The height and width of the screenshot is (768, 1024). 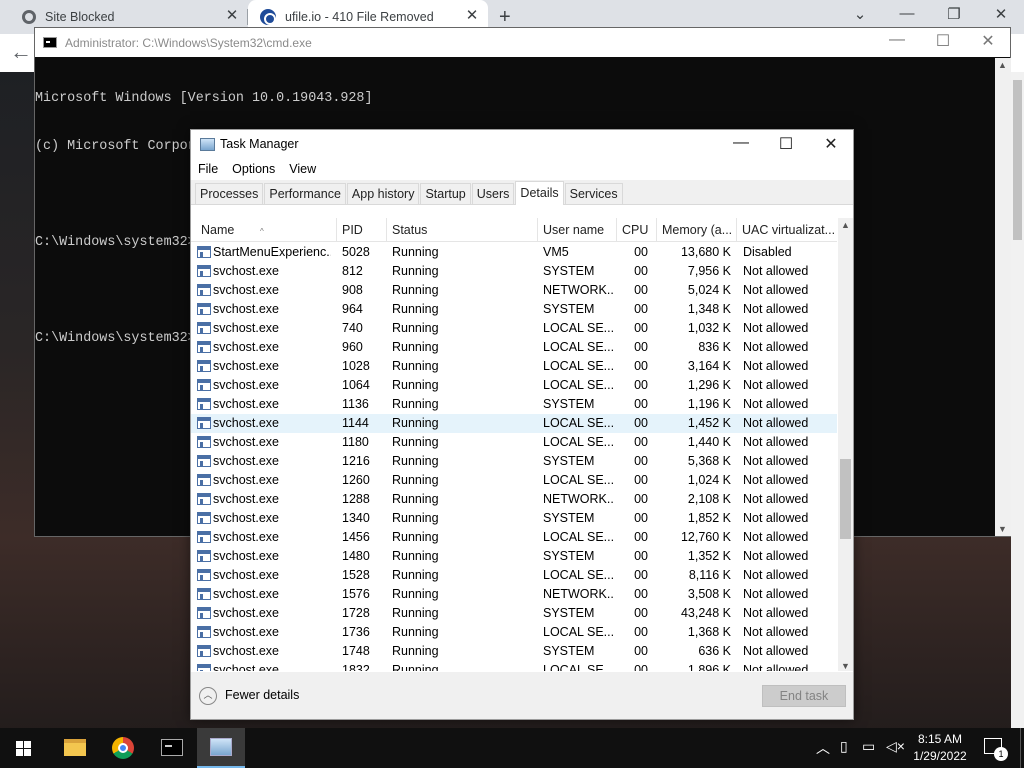 I want to click on restore-icon: ❐, so click(x=954, y=14).